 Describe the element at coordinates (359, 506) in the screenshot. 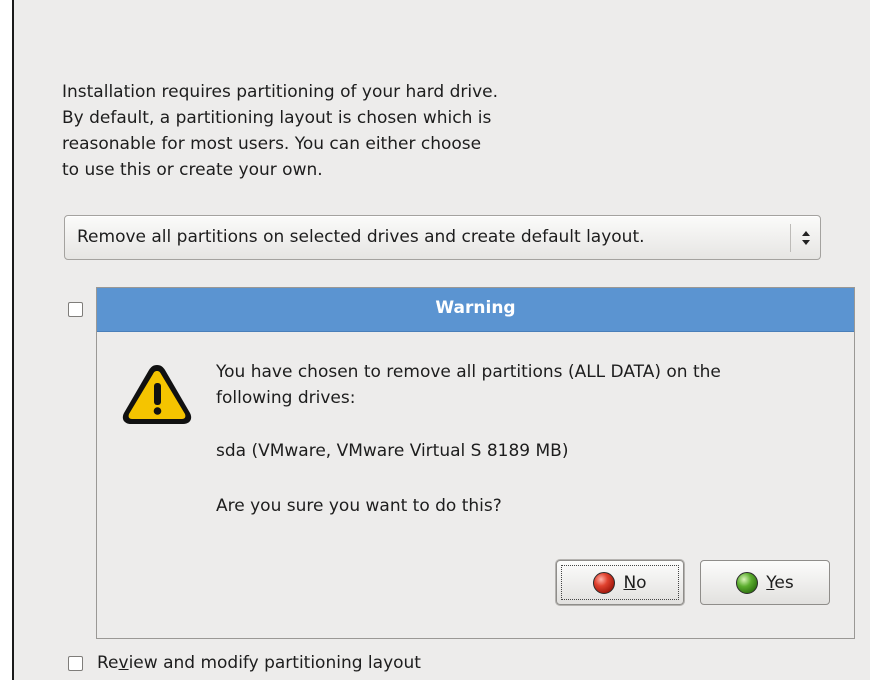

I see `confirmation-question: Are you sure you want to do this?` at that location.